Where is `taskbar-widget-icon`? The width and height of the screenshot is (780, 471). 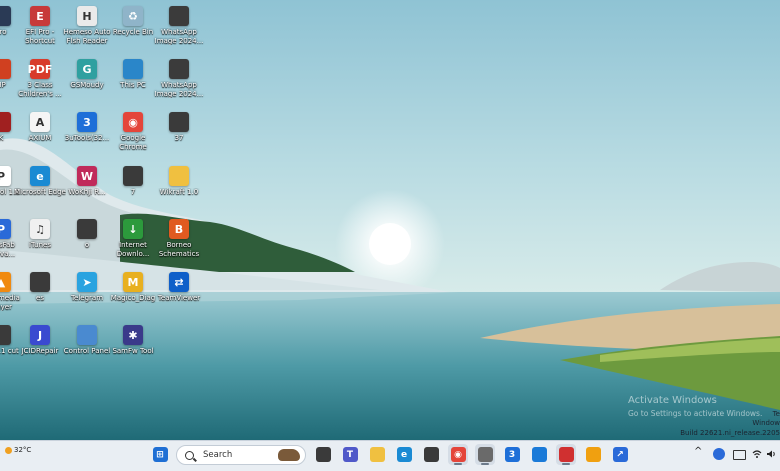 taskbar-widget-icon is located at coordinates (323, 454).